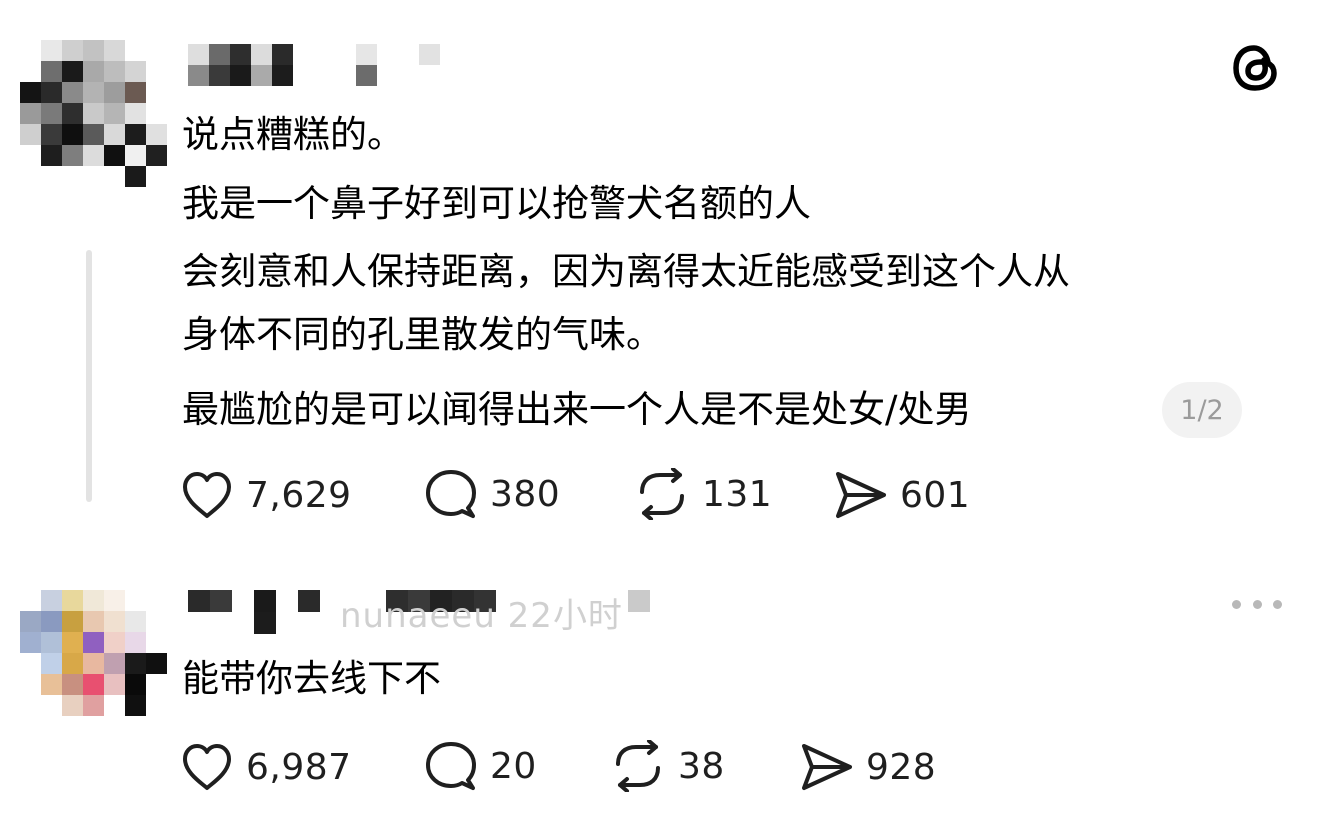  I want to click on reply-more-button, so click(1257, 604).